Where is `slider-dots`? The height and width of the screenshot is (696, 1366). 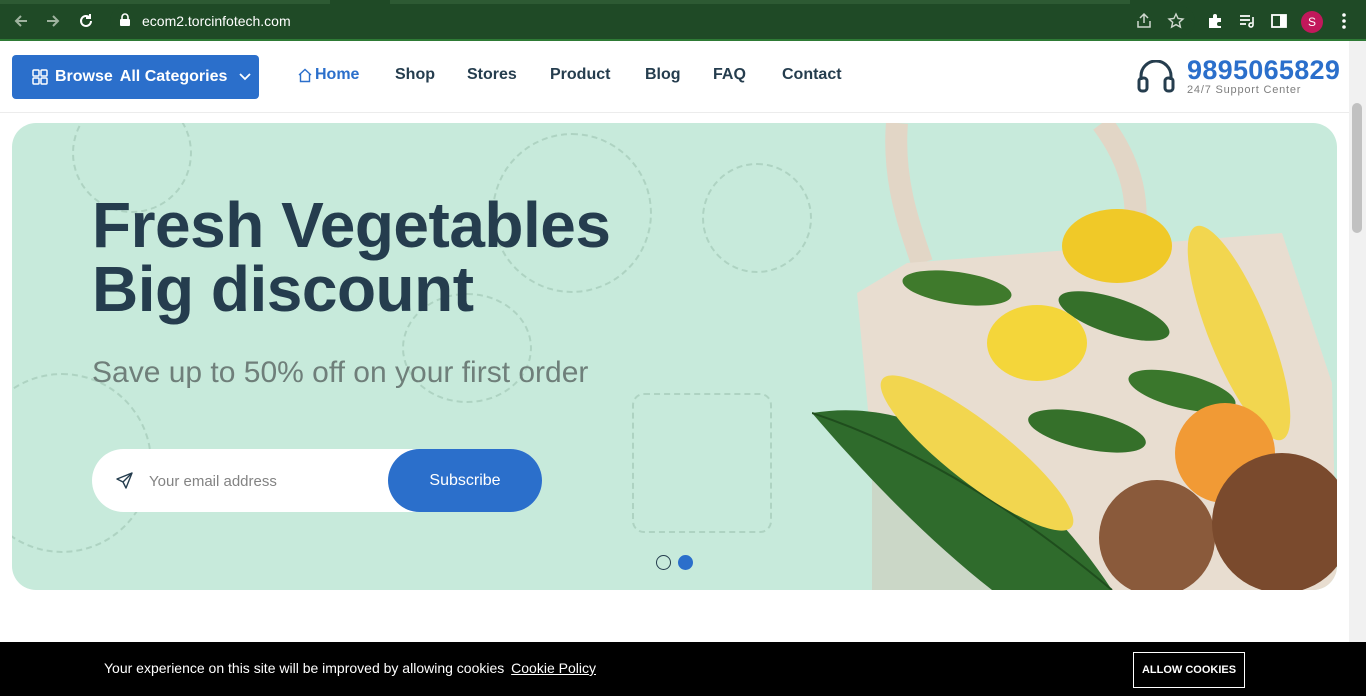 slider-dots is located at coordinates (674, 562).